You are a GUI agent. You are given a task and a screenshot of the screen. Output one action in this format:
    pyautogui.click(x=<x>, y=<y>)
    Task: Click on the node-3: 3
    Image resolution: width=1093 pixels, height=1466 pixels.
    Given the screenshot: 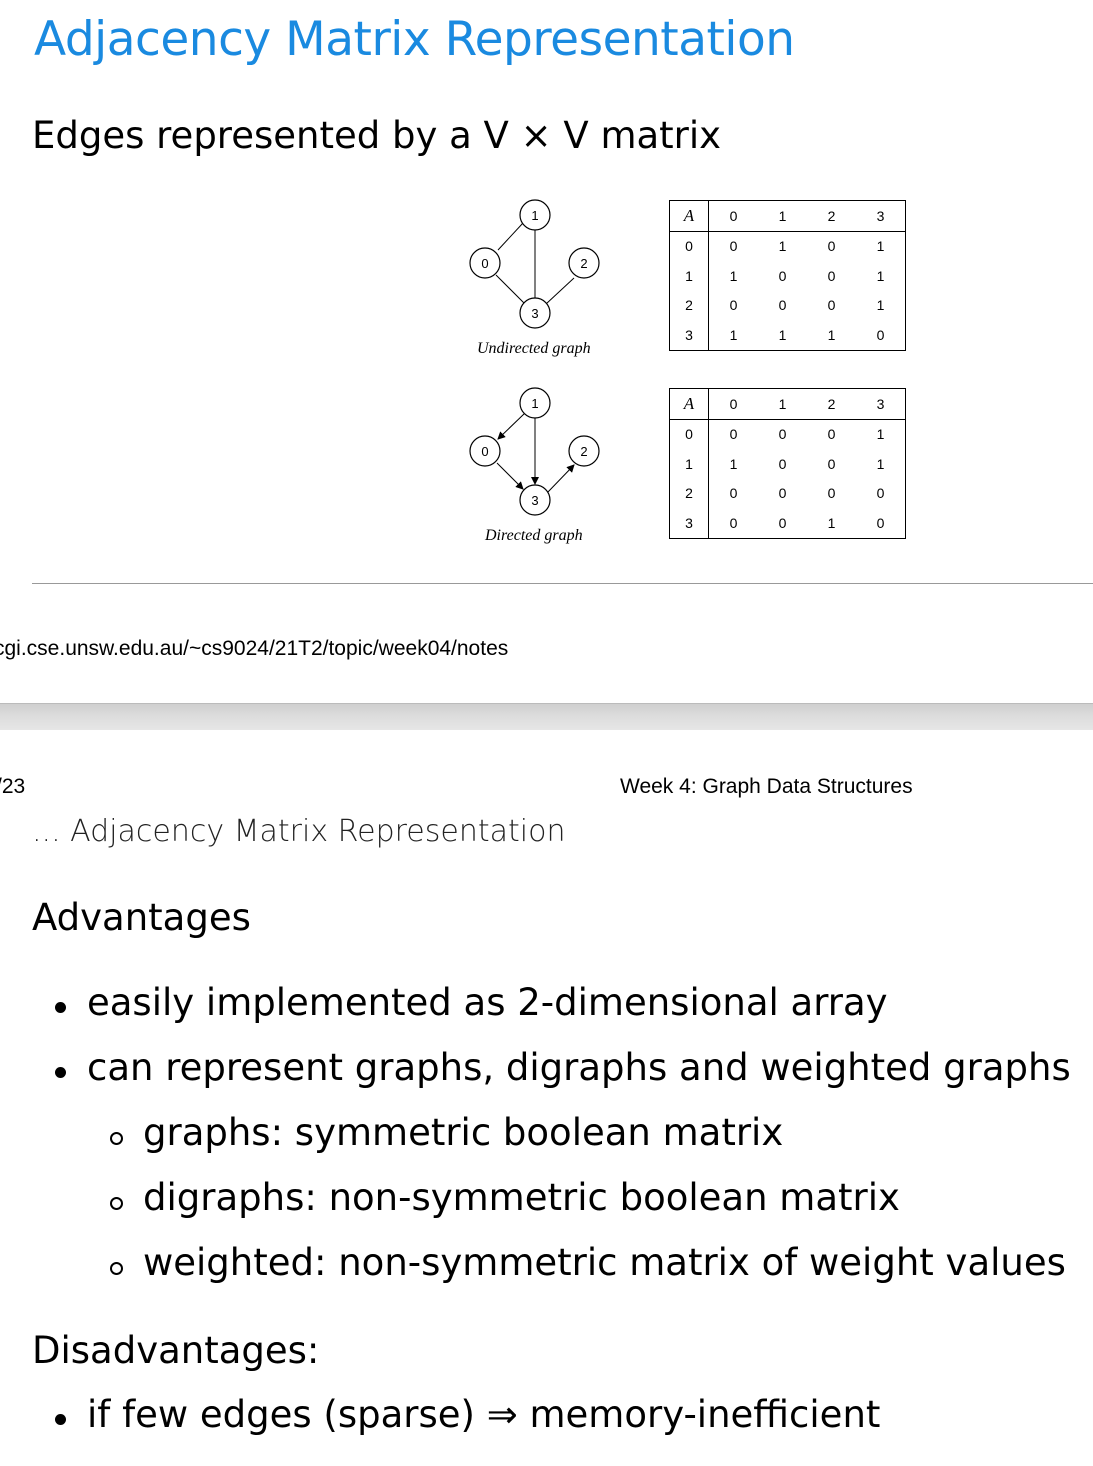 What is the action you would take?
    pyautogui.click(x=535, y=500)
    